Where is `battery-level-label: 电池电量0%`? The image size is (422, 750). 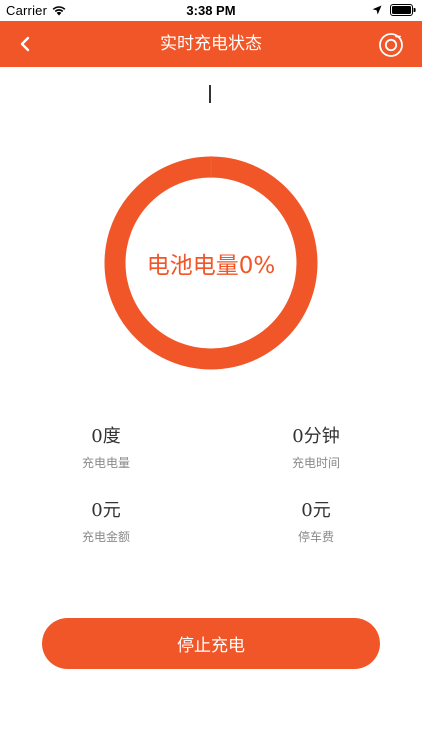 battery-level-label: 电池电量0% is located at coordinates (211, 266).